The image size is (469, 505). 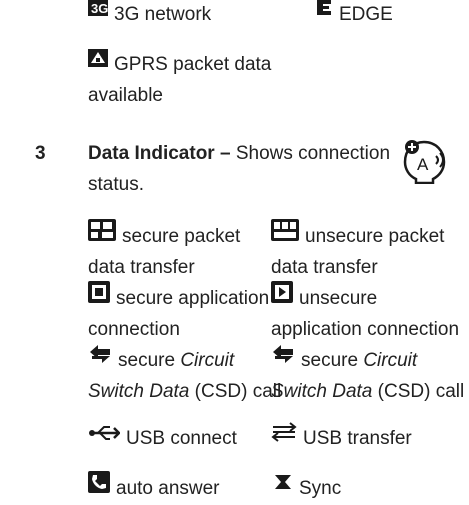 I want to click on svg-text: 3G, so click(x=99, y=8).